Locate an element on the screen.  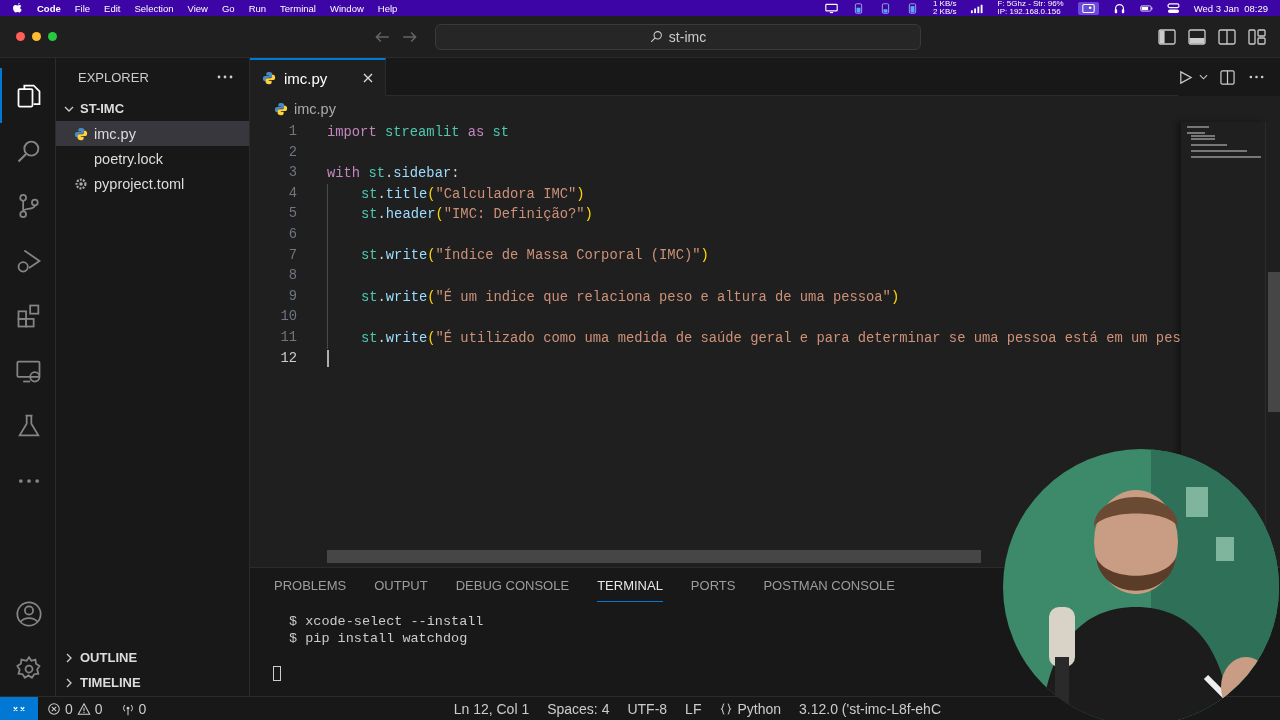
code-line: st.write("É utilizado como uma medida de saúde geral e para determinar se uma pessoa está em um pes is located at coordinates (771, 338).